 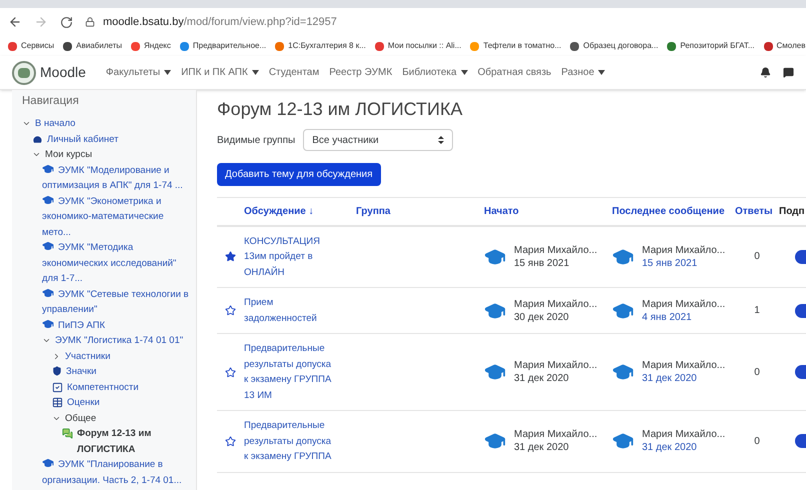 I want to click on reload-icon, so click(x=66, y=22).